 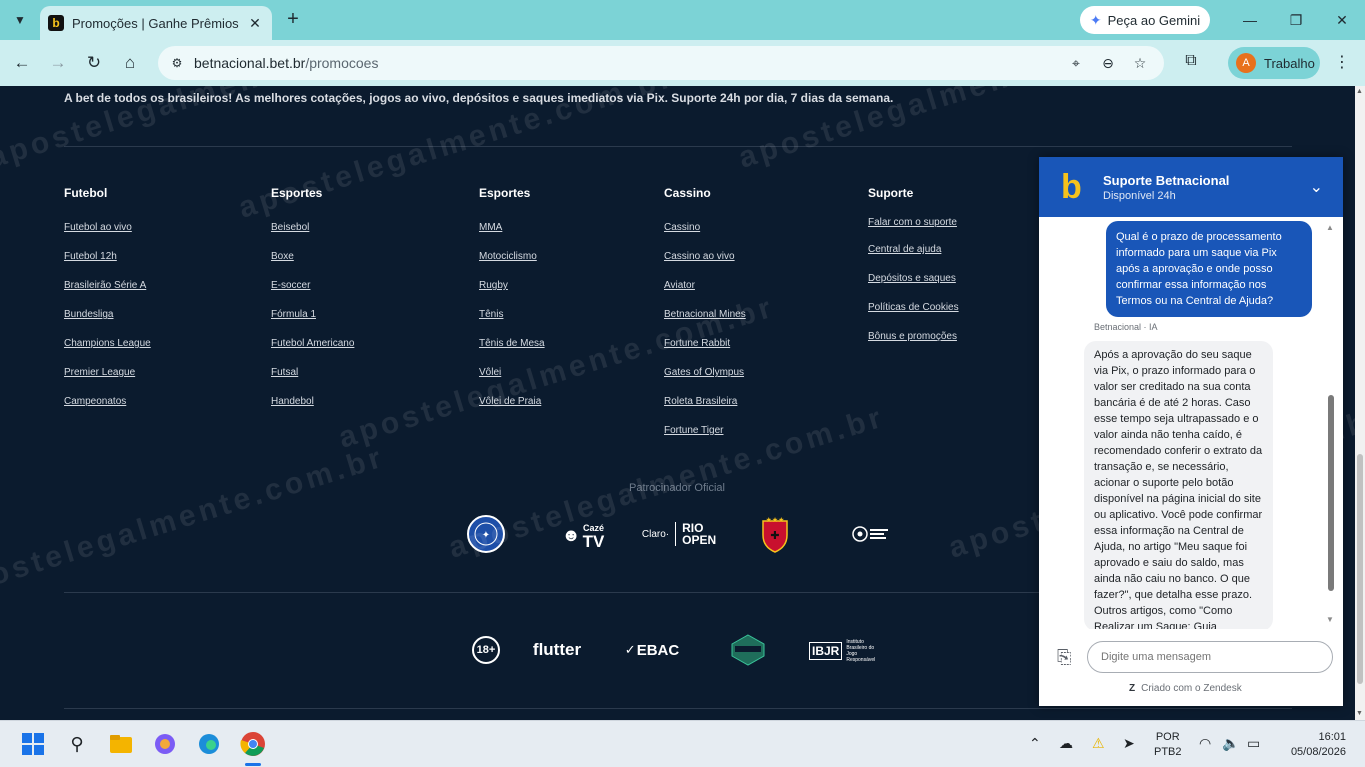 I want to click on more-menu-icon: ⋮, so click(x=1342, y=63).